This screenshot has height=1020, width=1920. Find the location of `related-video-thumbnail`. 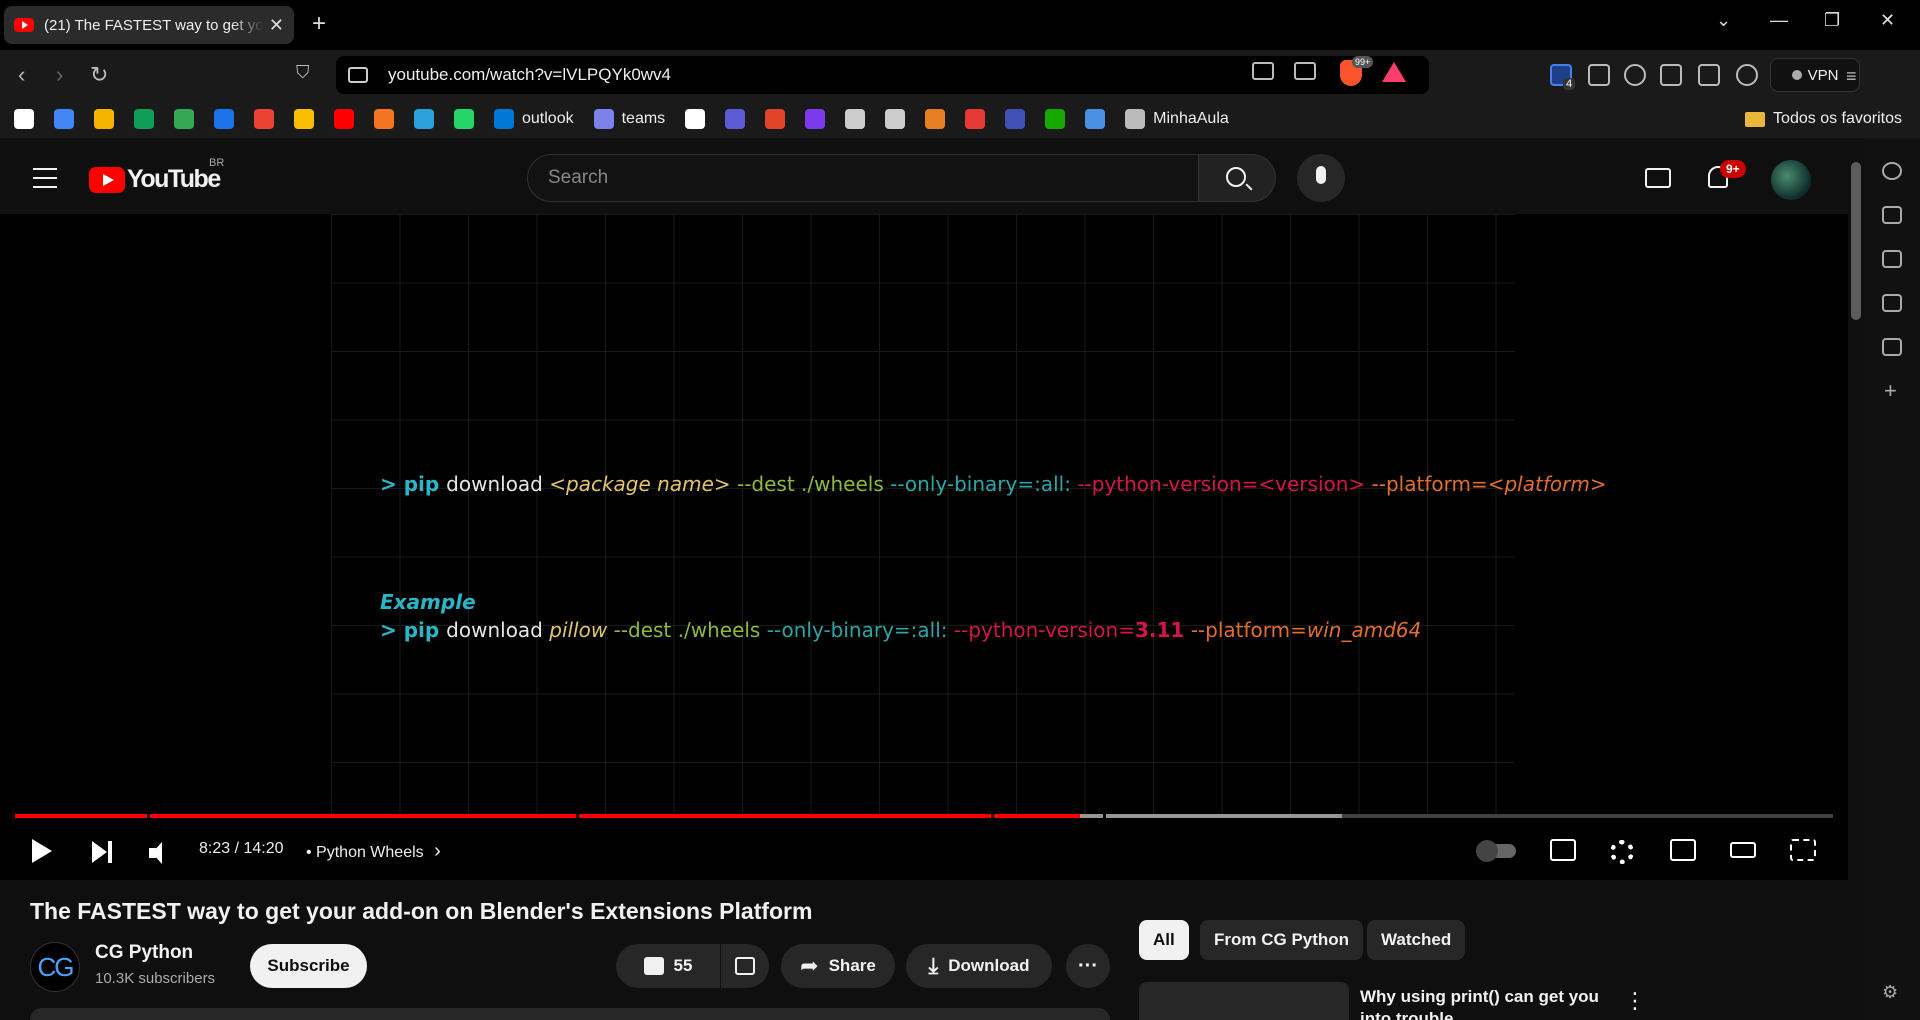

related-video-thumbnail is located at coordinates (1244, 1001).